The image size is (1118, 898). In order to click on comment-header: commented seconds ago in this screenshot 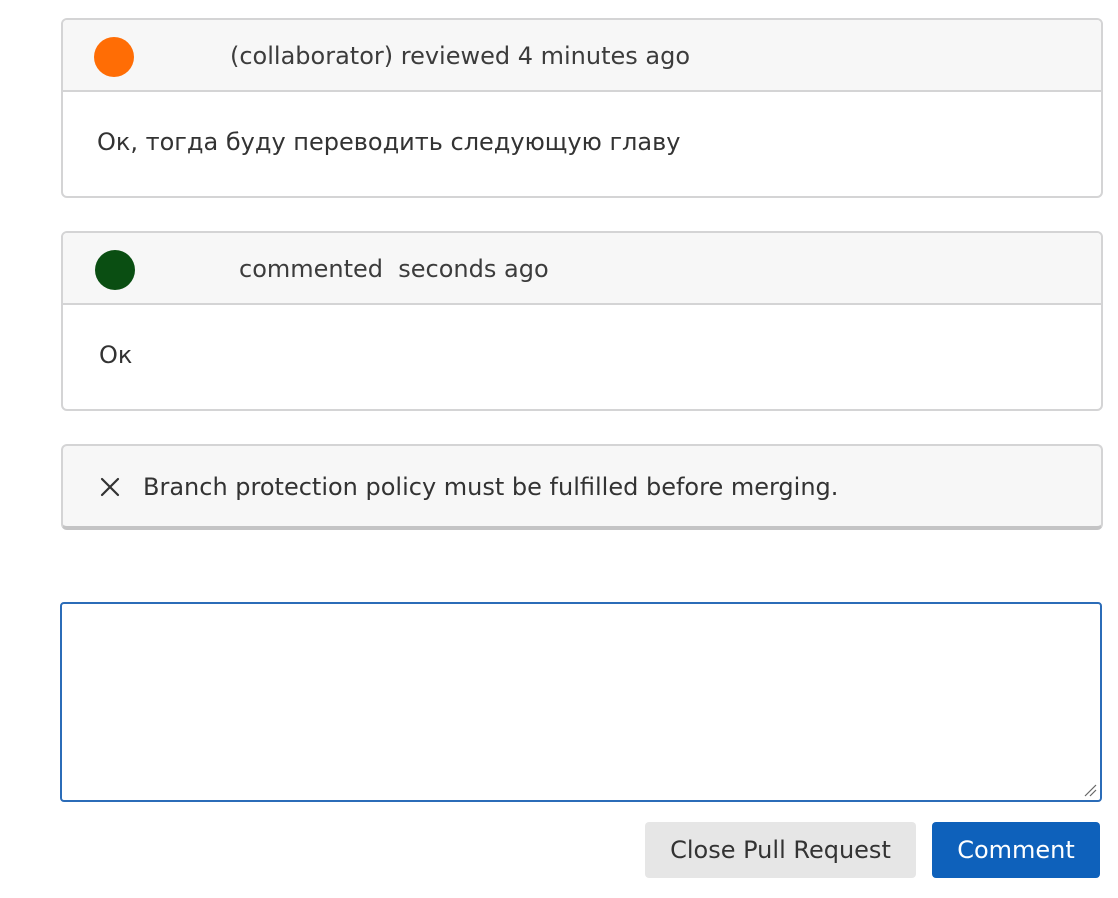, I will do `click(582, 269)`.